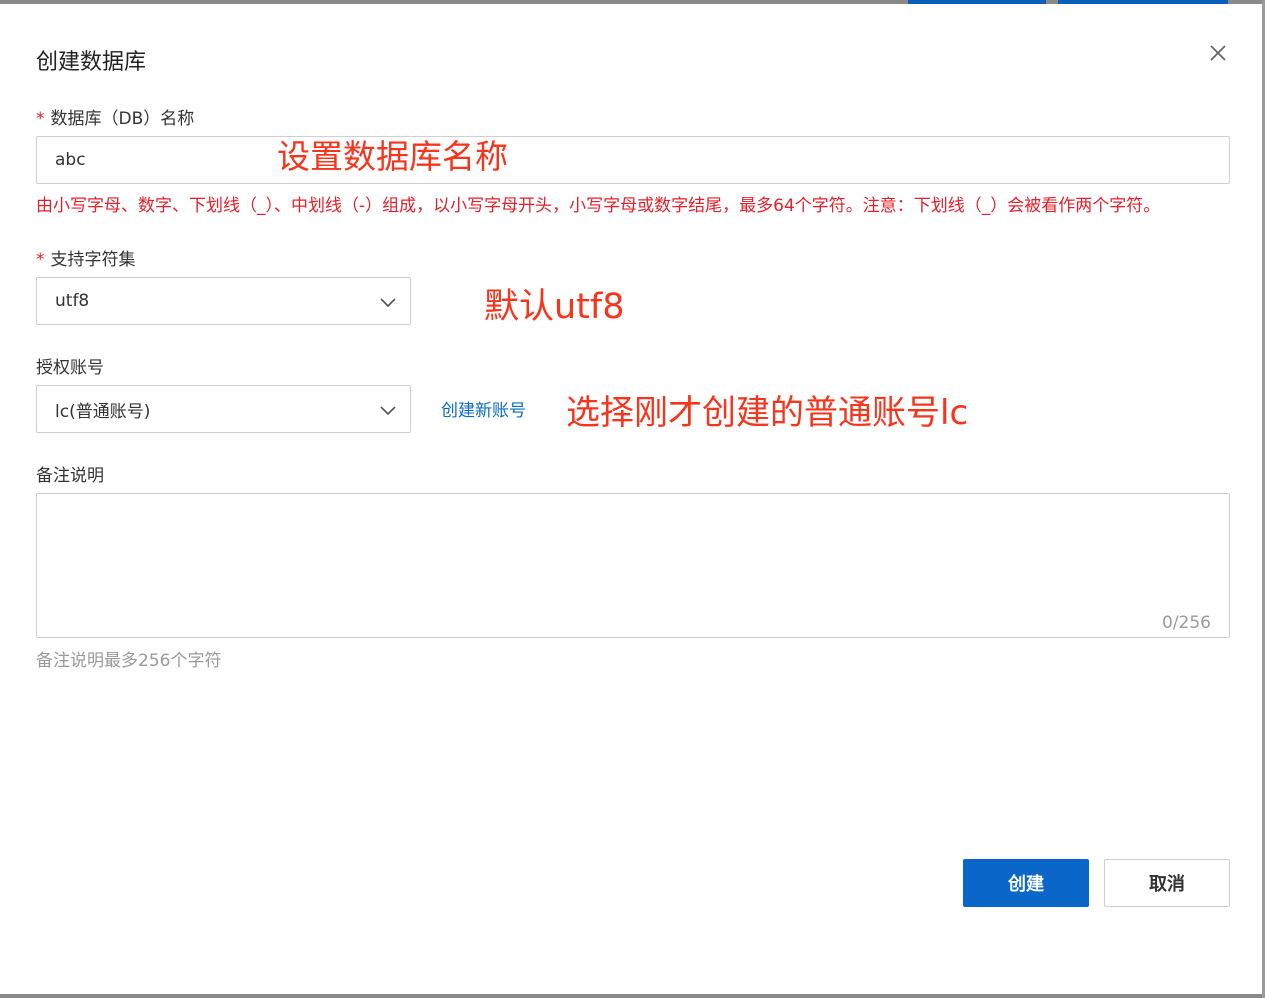 This screenshot has height=998, width=1265. Describe the element at coordinates (1186, 623) in the screenshot. I see `remark-char-counter: 0/256` at that location.